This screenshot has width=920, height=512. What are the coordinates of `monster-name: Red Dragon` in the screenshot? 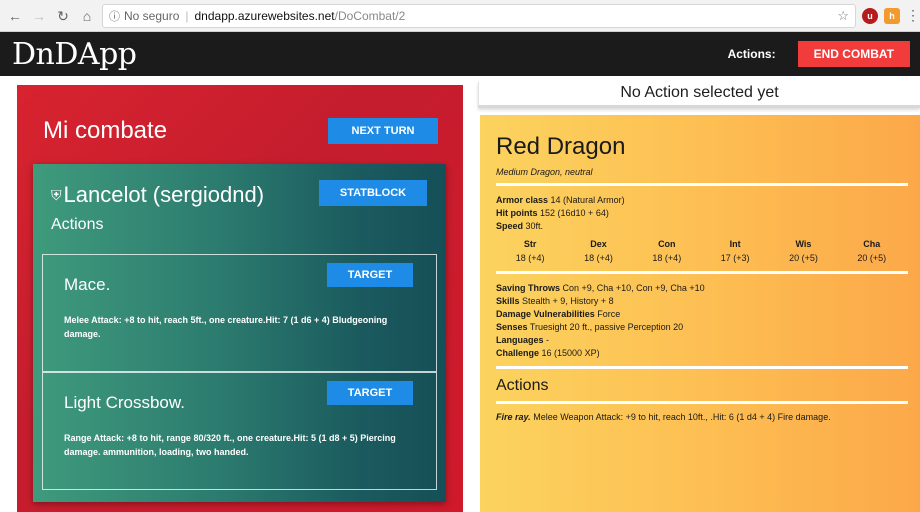 It's located at (561, 146).